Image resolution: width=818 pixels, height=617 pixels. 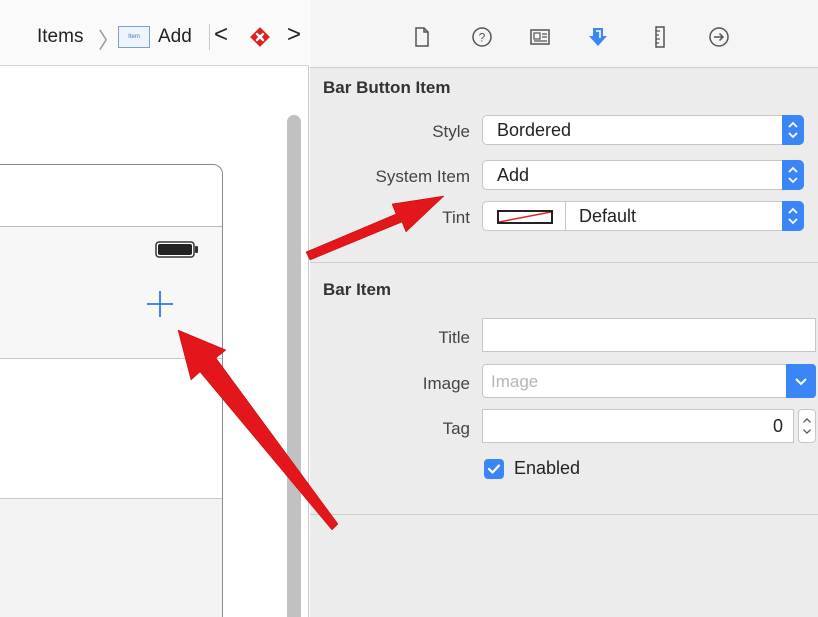 What do you see at coordinates (111, 558) in the screenshot?
I see `view-content-lower` at bounding box center [111, 558].